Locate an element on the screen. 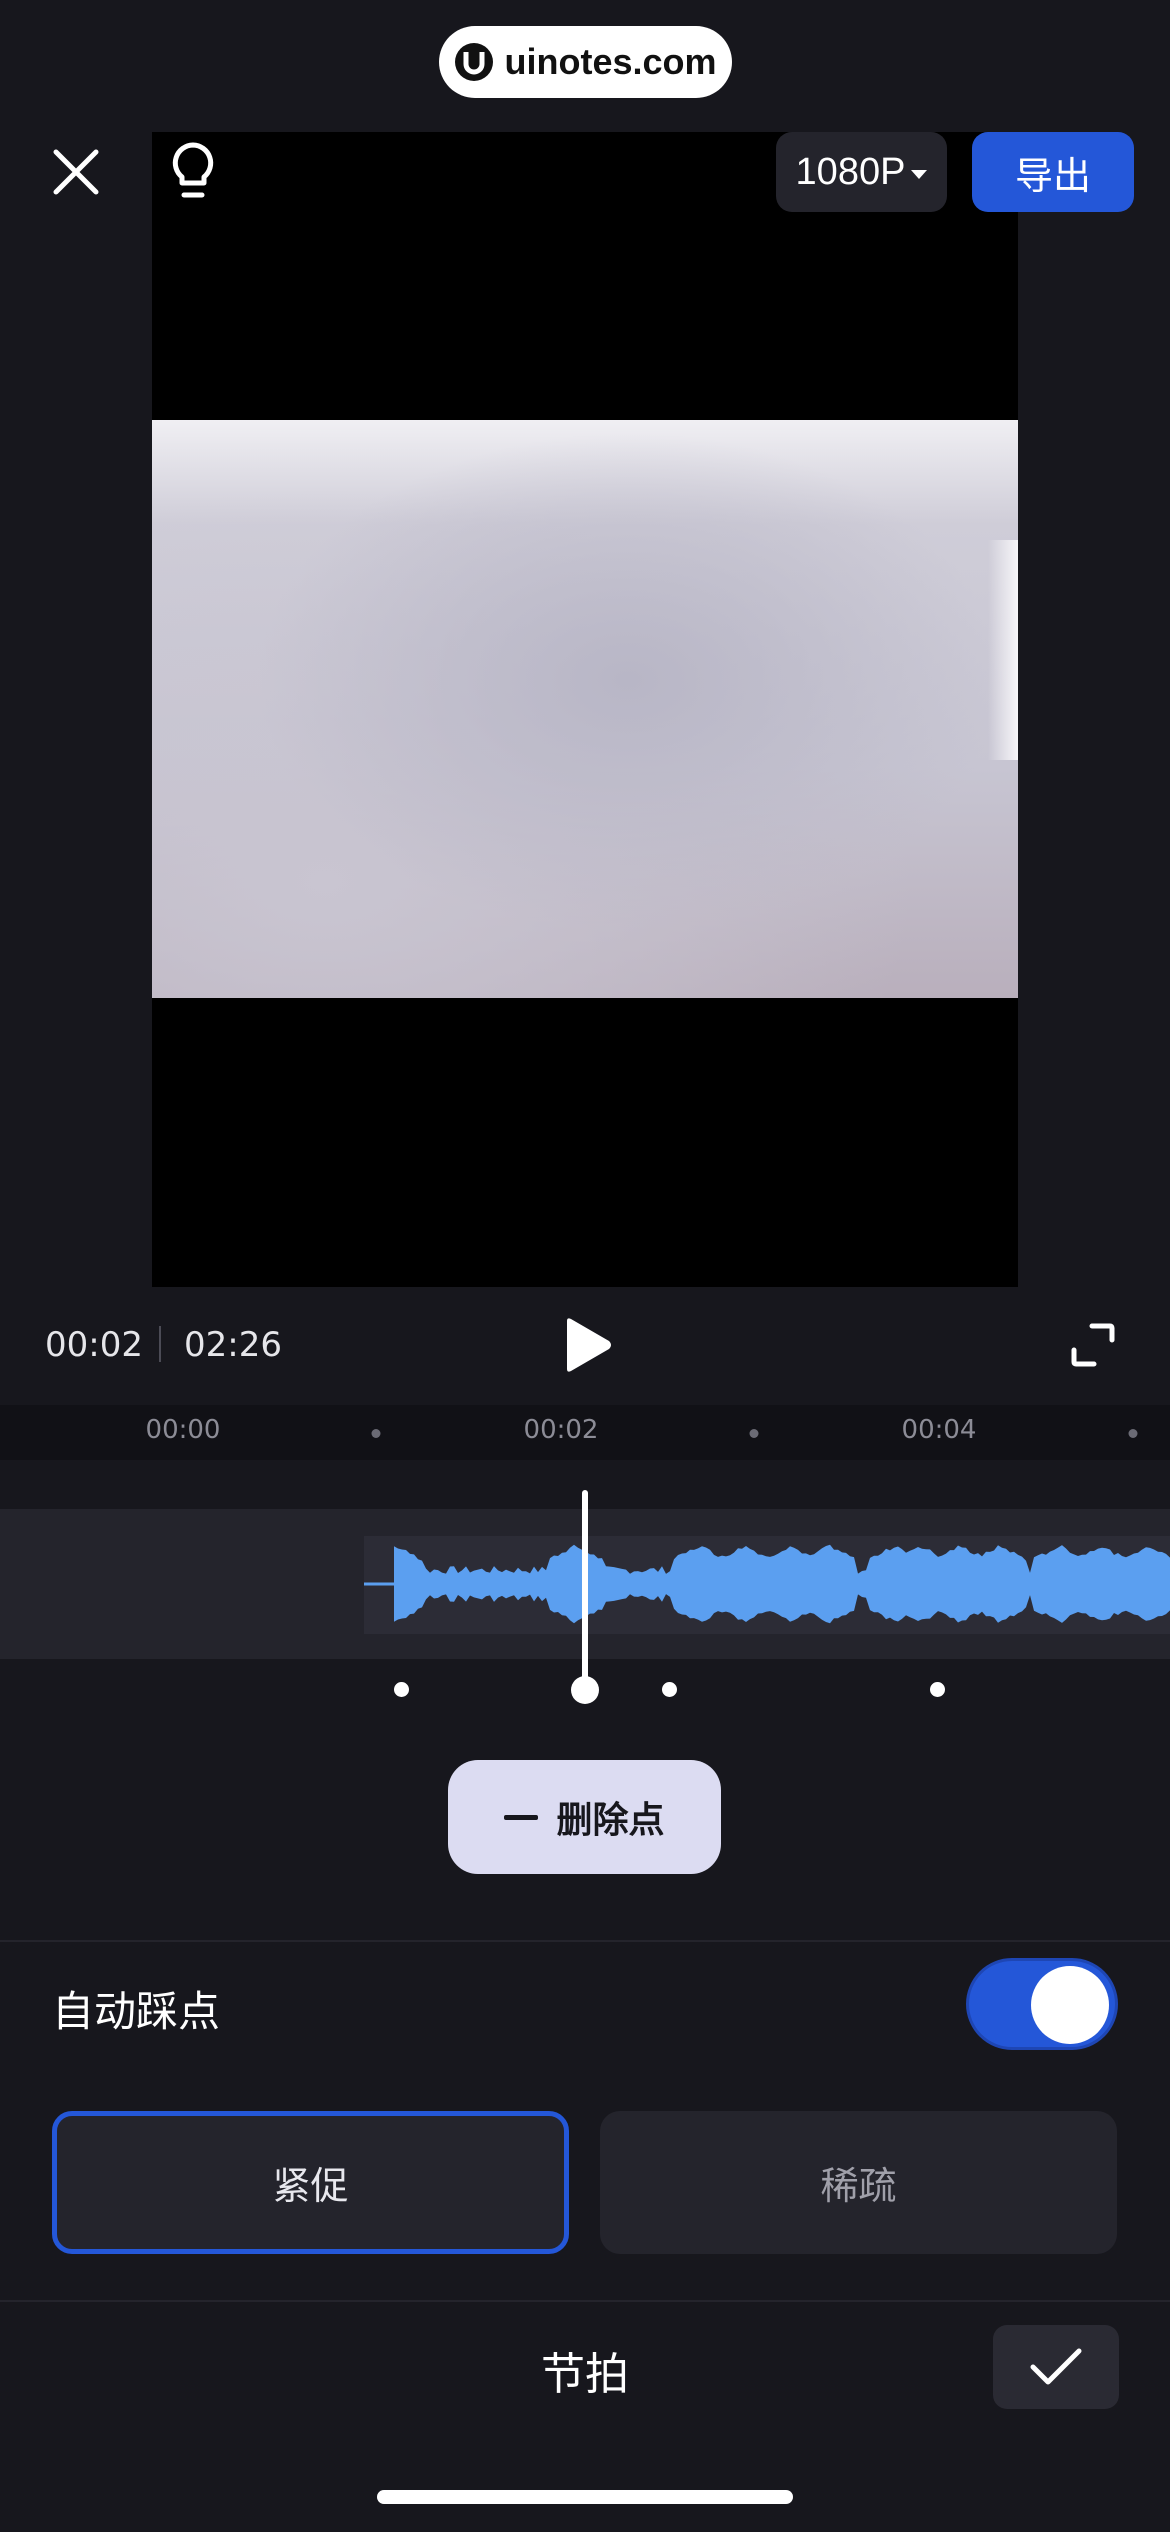 Image resolution: width=1170 pixels, height=2532 pixels. resolution-dropdown: 1080P is located at coordinates (861, 172).